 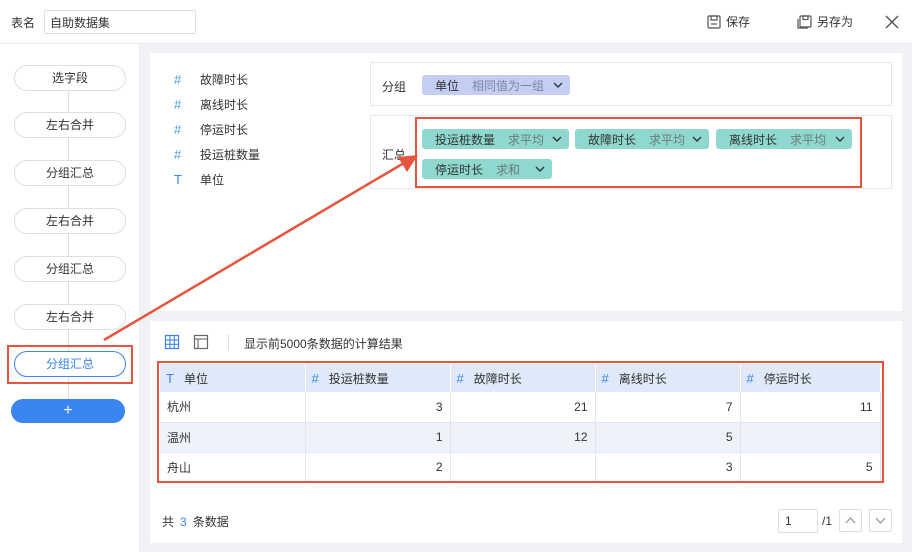 I want to click on save-button: 保存, so click(x=728, y=21).